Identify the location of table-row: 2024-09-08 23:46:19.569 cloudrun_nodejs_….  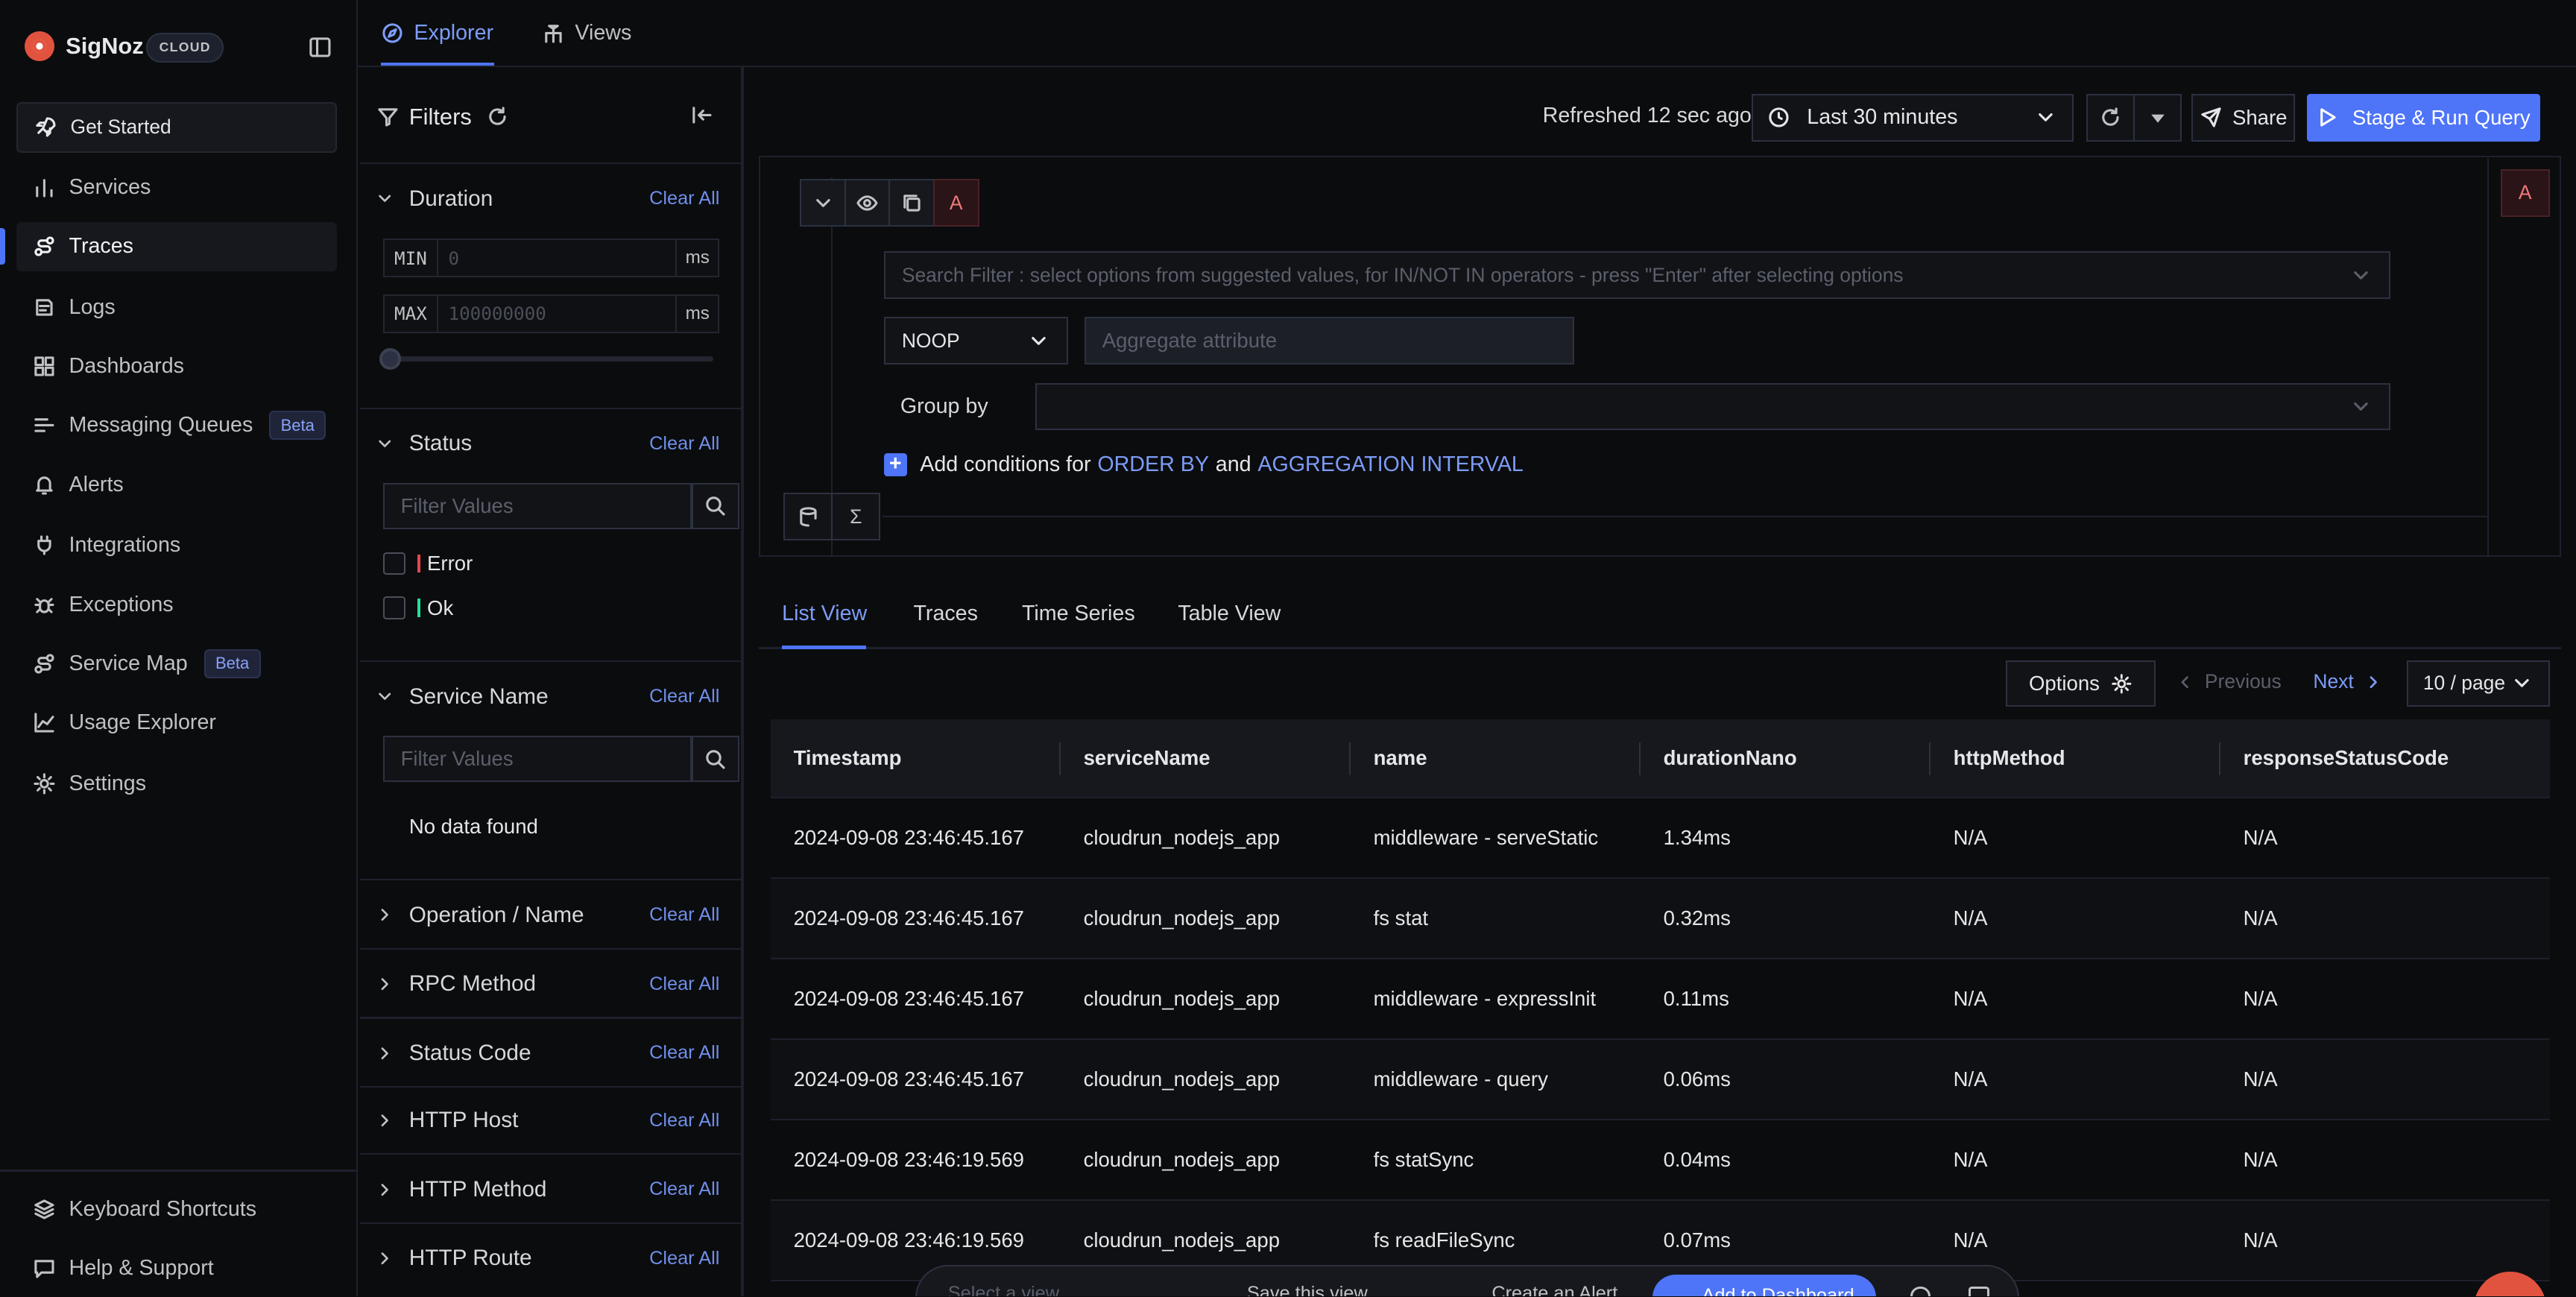
(1660, 1161).